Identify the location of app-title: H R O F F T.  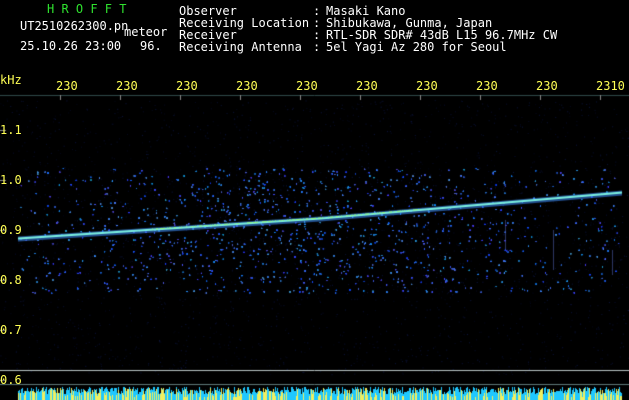
(87, 9).